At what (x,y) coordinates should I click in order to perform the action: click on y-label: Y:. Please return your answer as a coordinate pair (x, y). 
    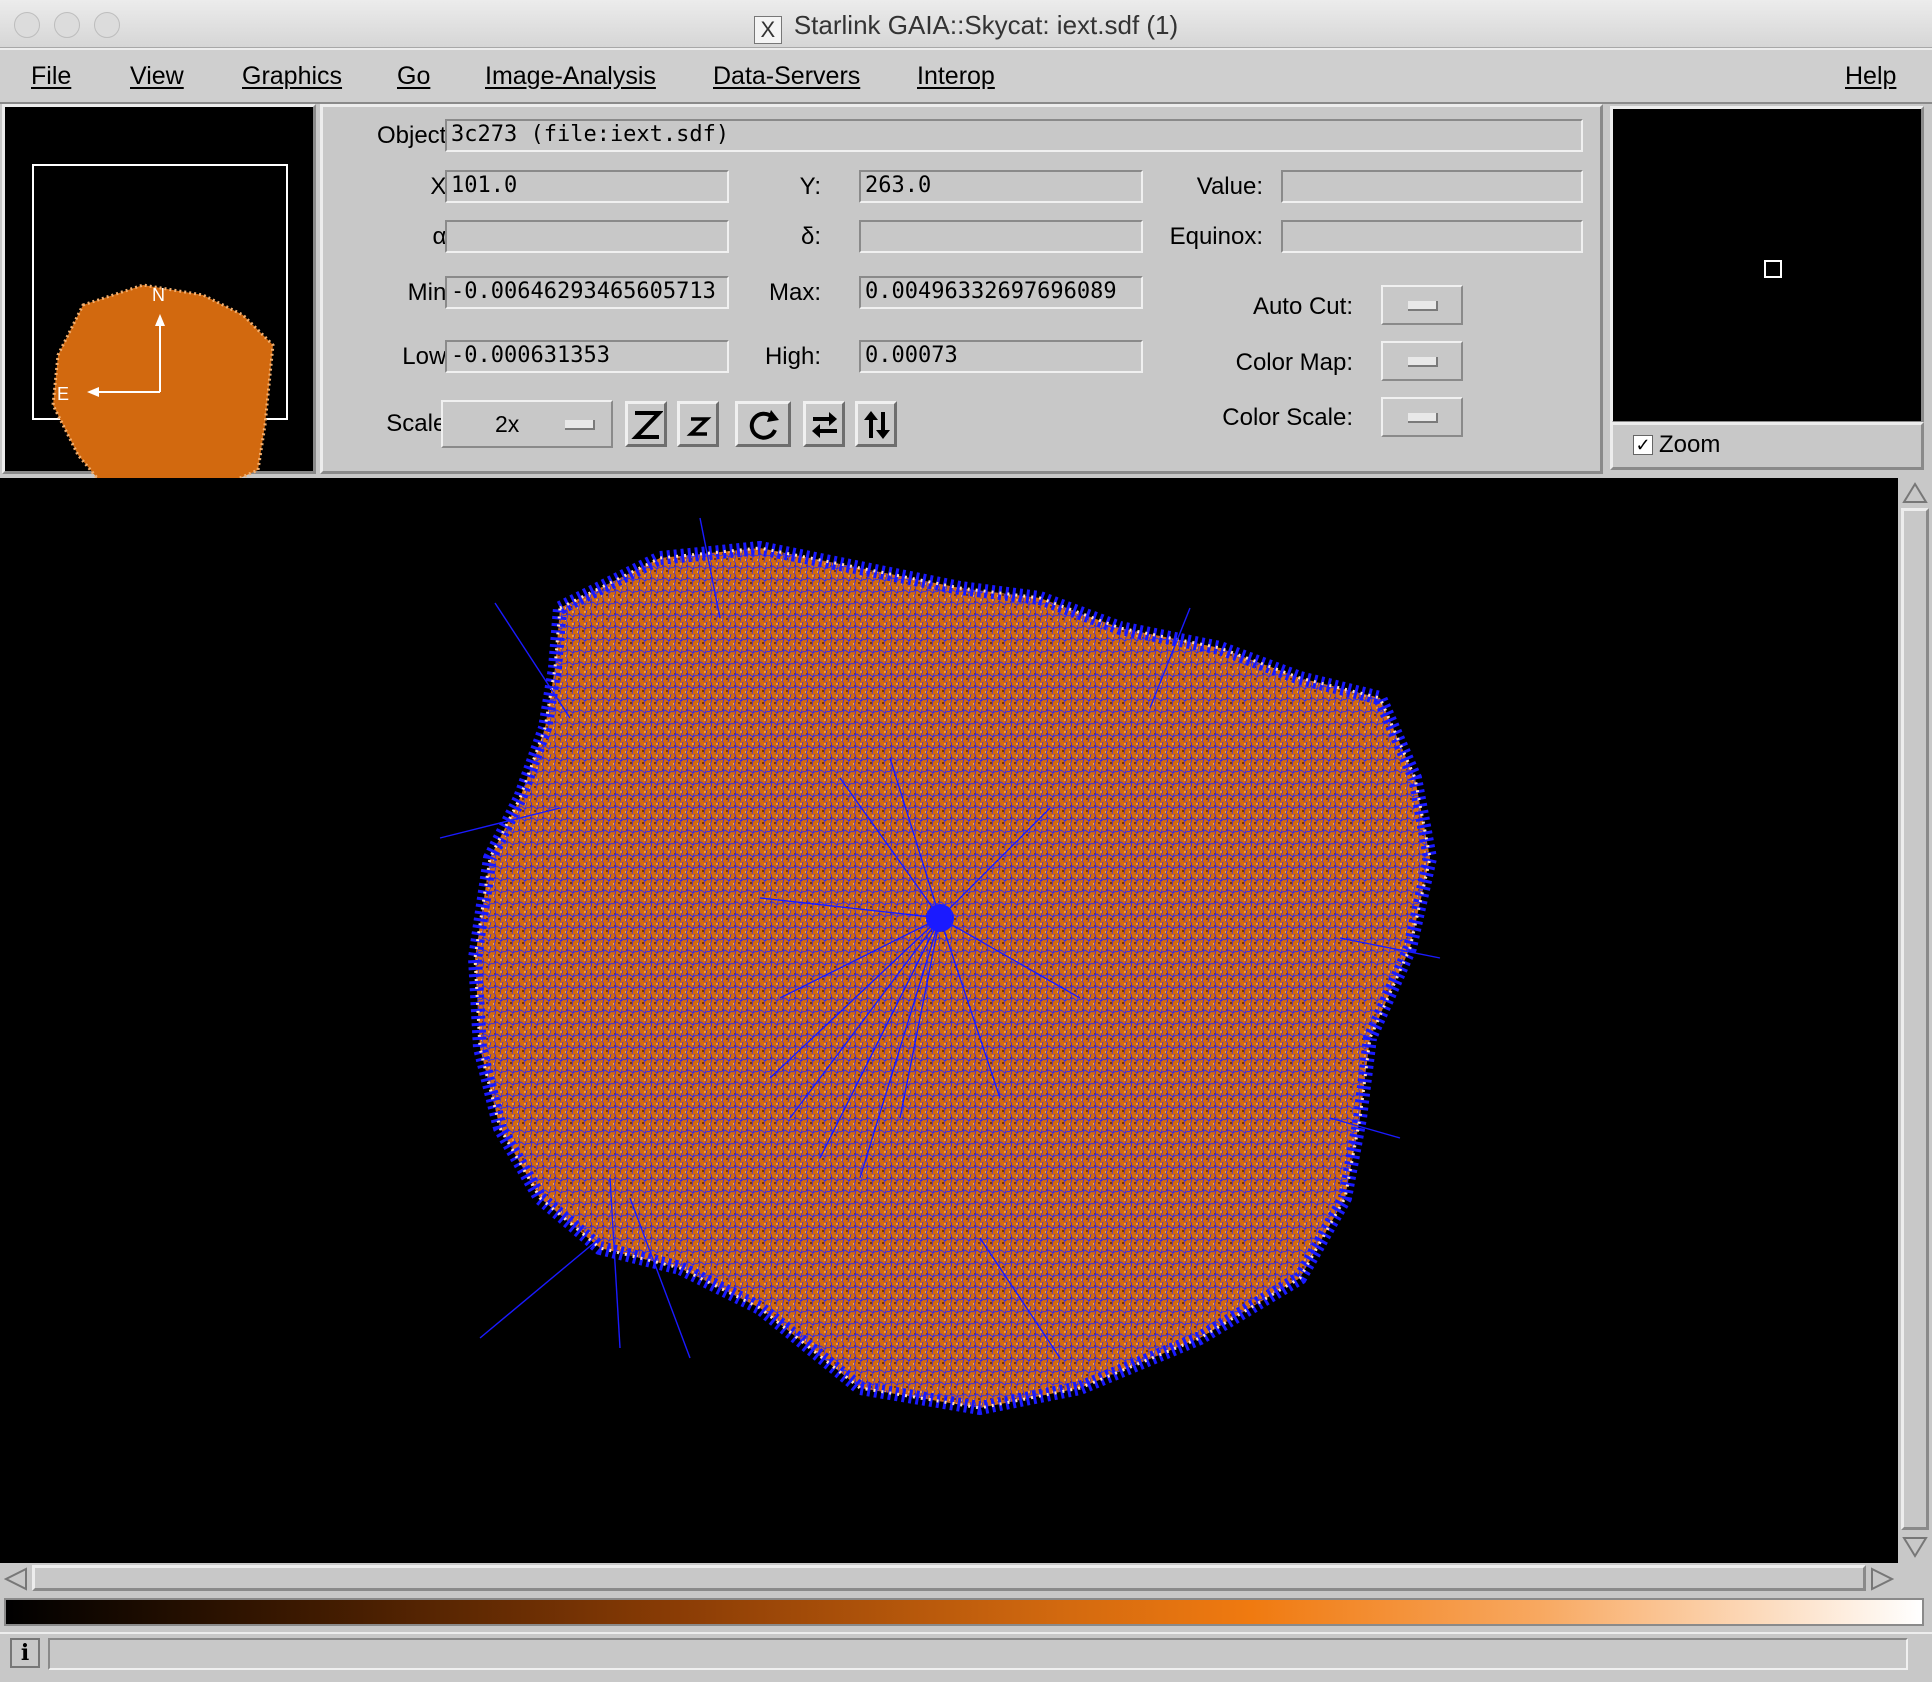
    Looking at the image, I should click on (810, 186).